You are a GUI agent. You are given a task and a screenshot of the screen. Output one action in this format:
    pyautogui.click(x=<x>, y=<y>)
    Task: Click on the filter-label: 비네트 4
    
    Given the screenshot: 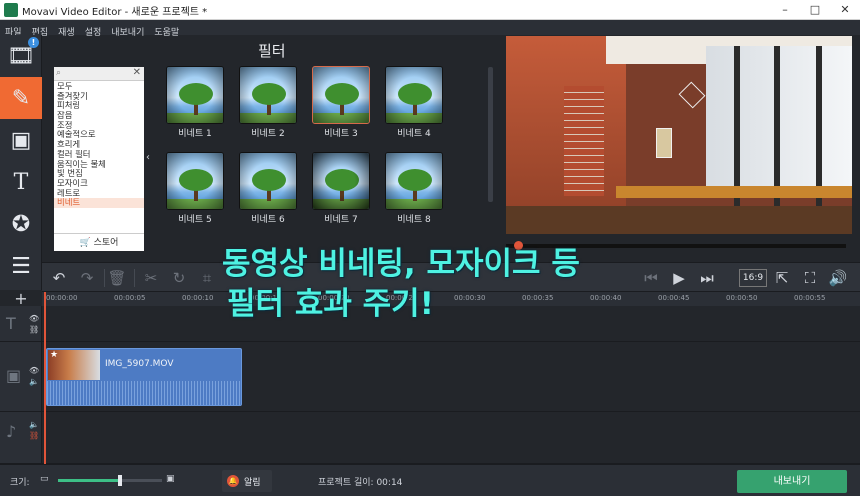 What is the action you would take?
    pyautogui.click(x=414, y=134)
    